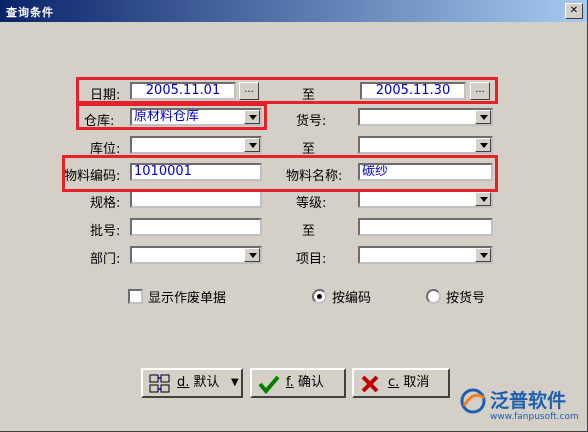 This screenshot has width=588, height=432. I want to click on logo-name: 泛普软件, so click(528, 401).